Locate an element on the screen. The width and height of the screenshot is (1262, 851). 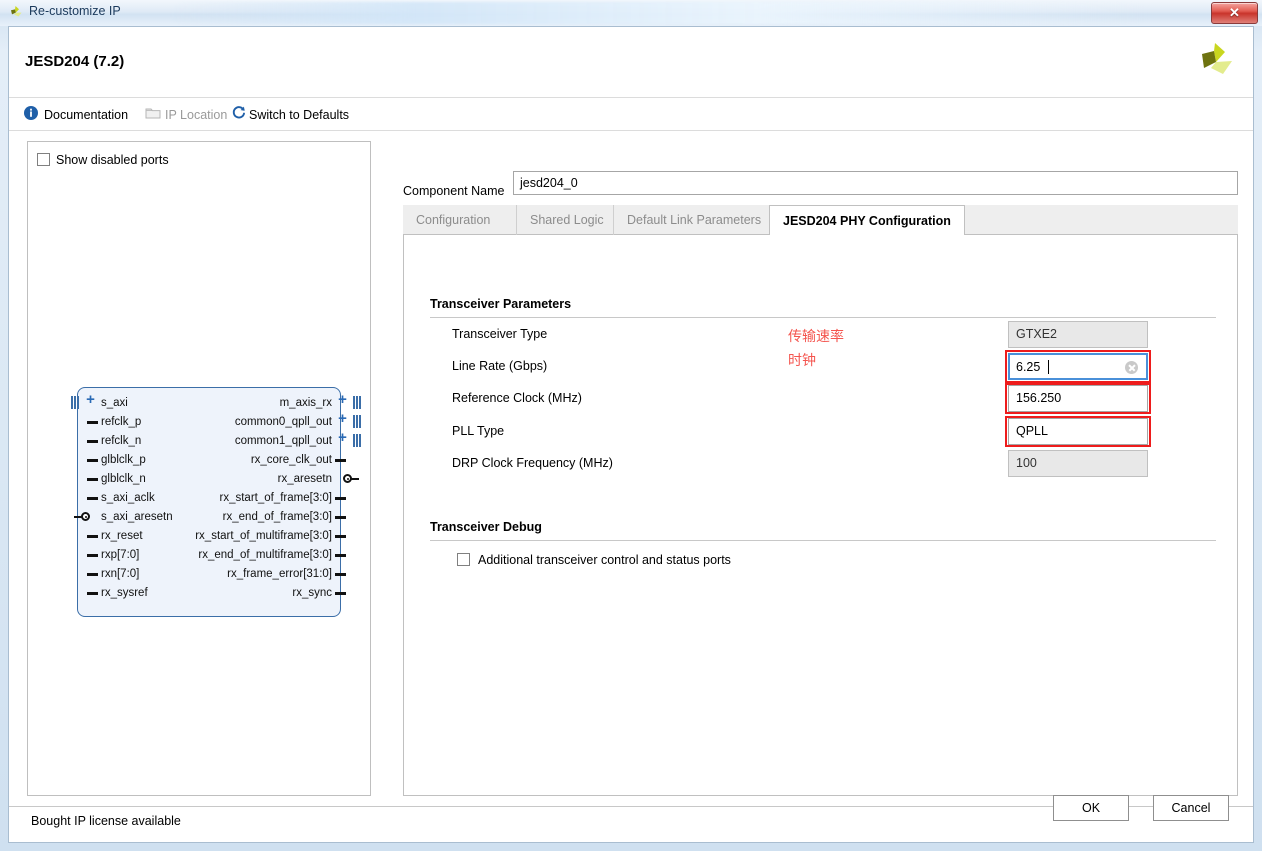
port-left-7: rx_reset is located at coordinates (115, 536).